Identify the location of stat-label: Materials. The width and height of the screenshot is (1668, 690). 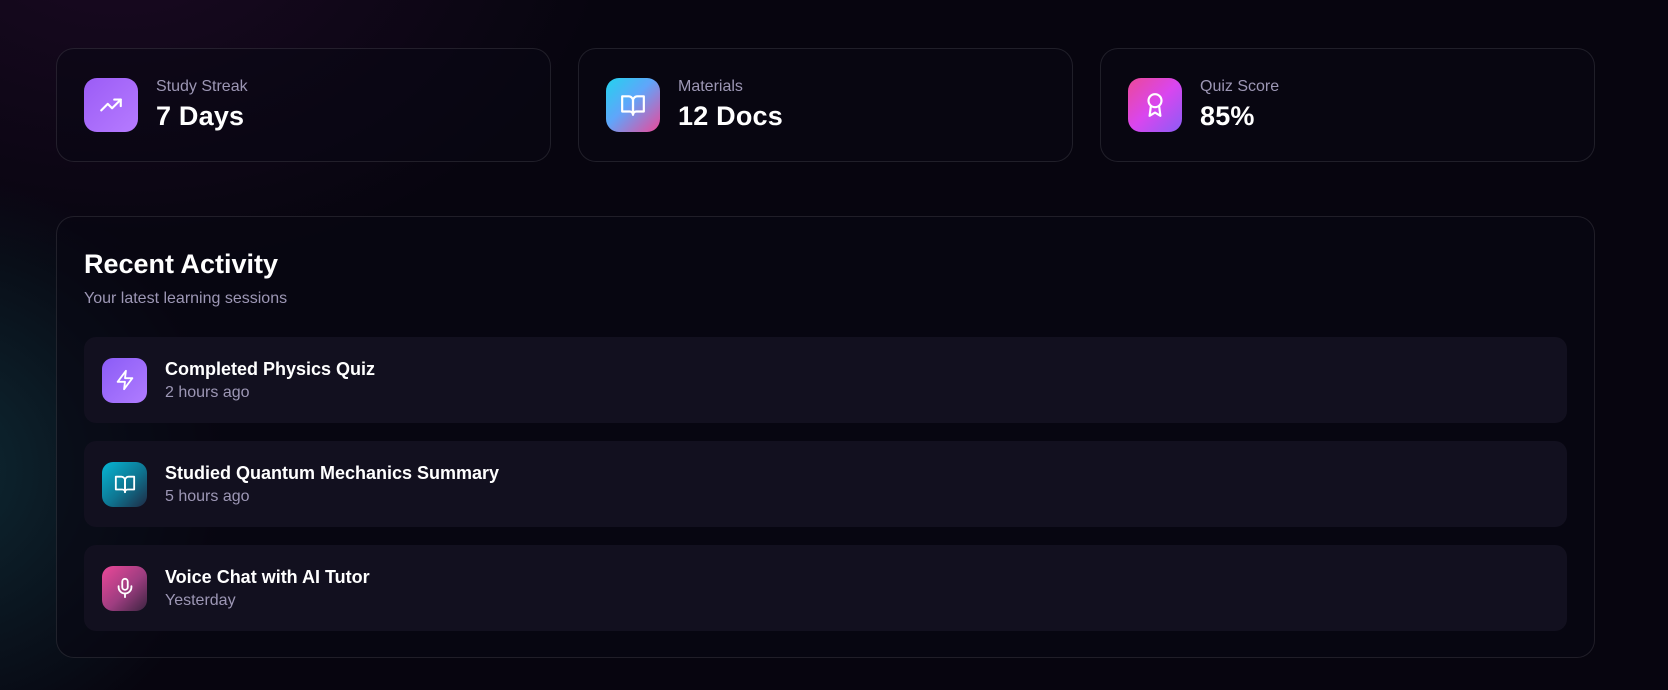
(710, 86).